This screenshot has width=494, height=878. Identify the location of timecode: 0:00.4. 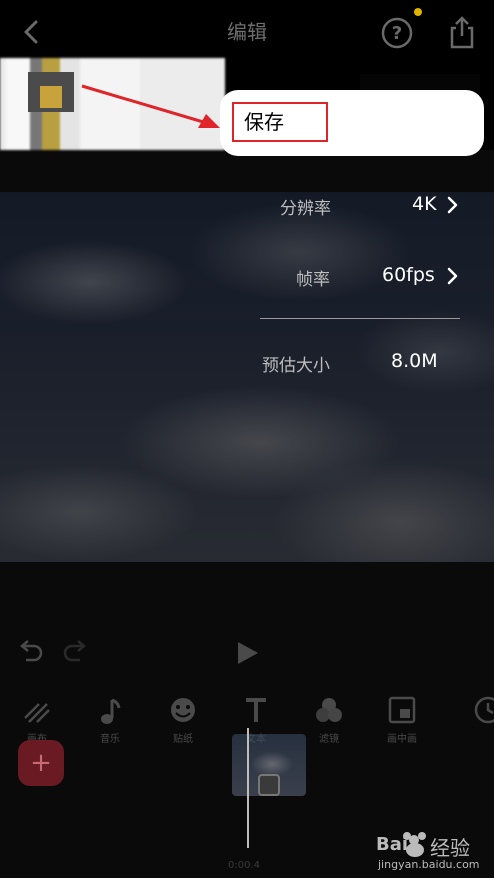
(244, 865).